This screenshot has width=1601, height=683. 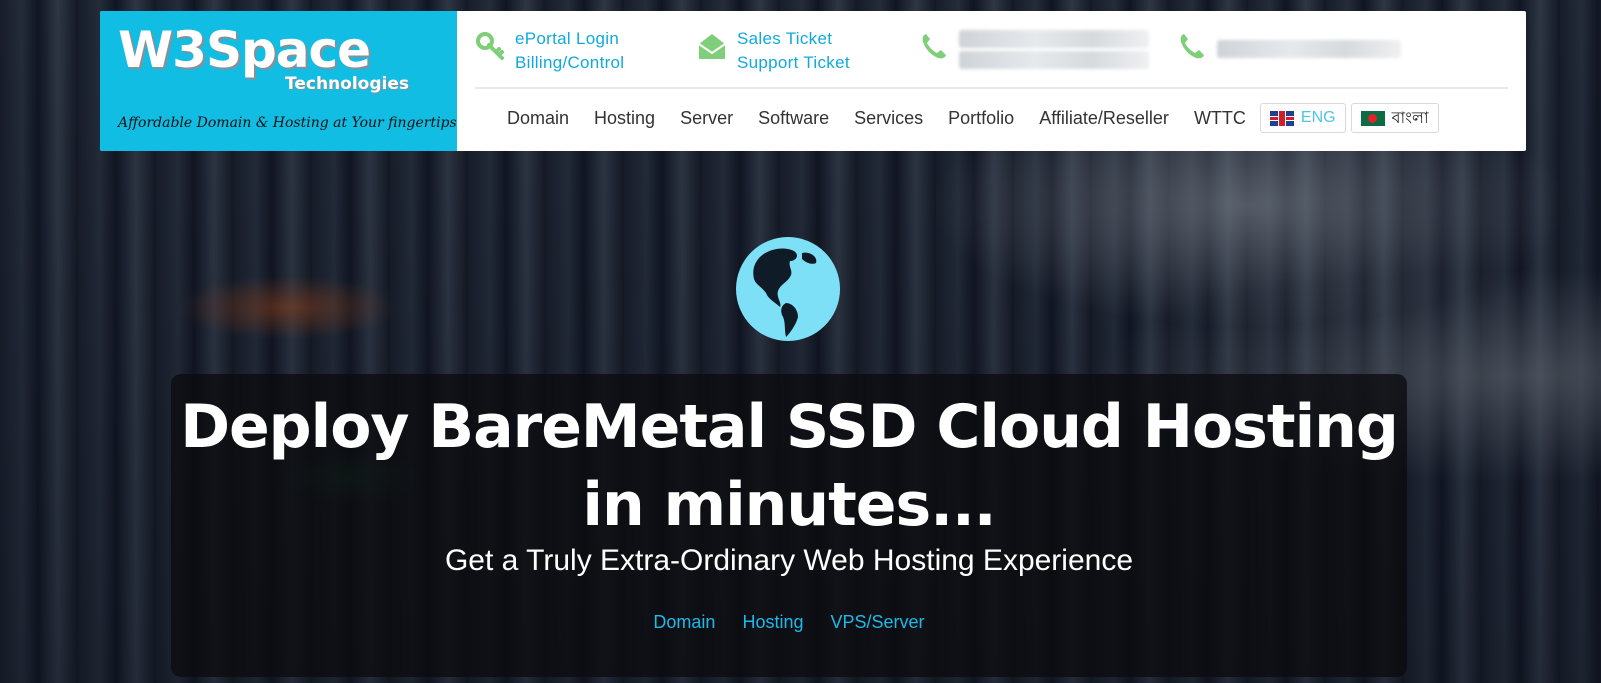 I want to click on nav-domain: Domain, so click(x=538, y=118).